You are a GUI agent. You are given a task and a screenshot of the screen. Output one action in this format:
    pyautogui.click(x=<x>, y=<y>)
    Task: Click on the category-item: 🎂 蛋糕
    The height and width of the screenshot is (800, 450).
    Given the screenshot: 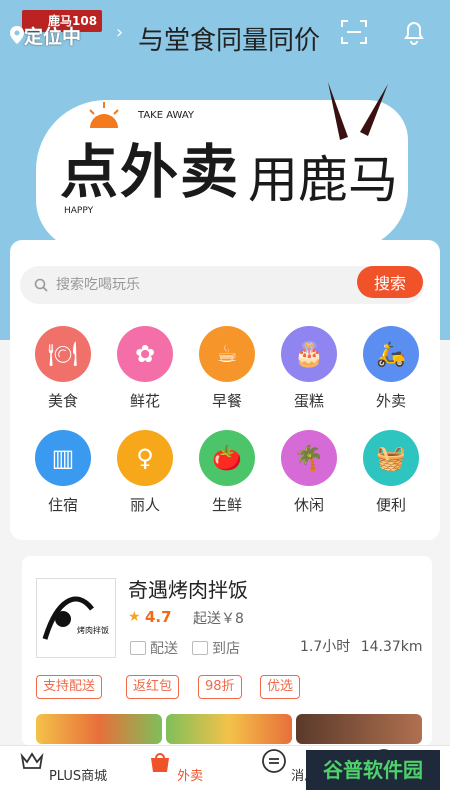 What is the action you would take?
    pyautogui.click(x=309, y=368)
    